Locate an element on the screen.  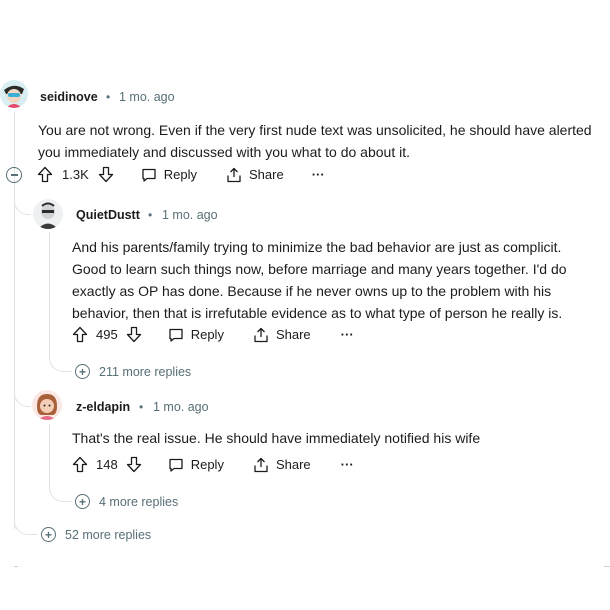
comment-actions: 495 Reply Share ··· is located at coordinates (213, 334).